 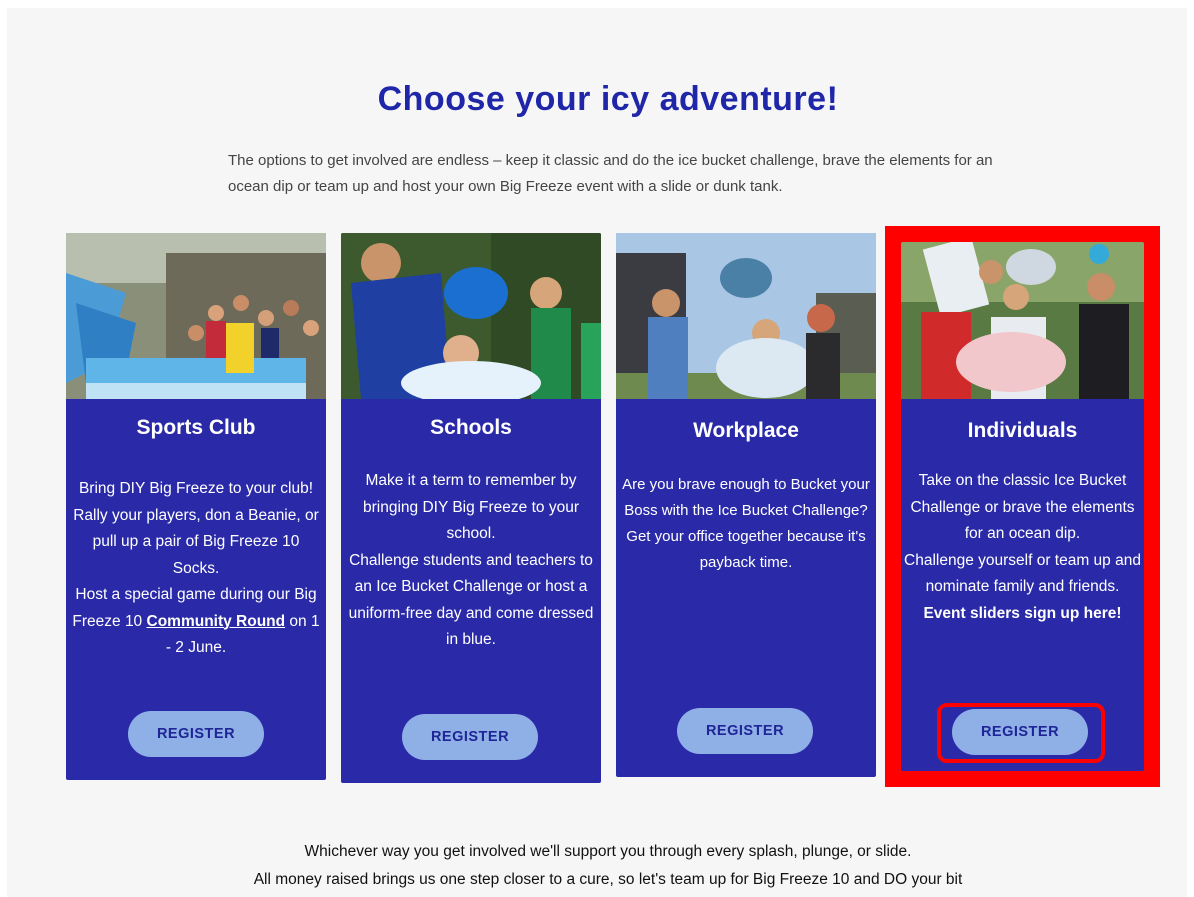 I want to click on card-title: Sports Club, so click(x=196, y=427).